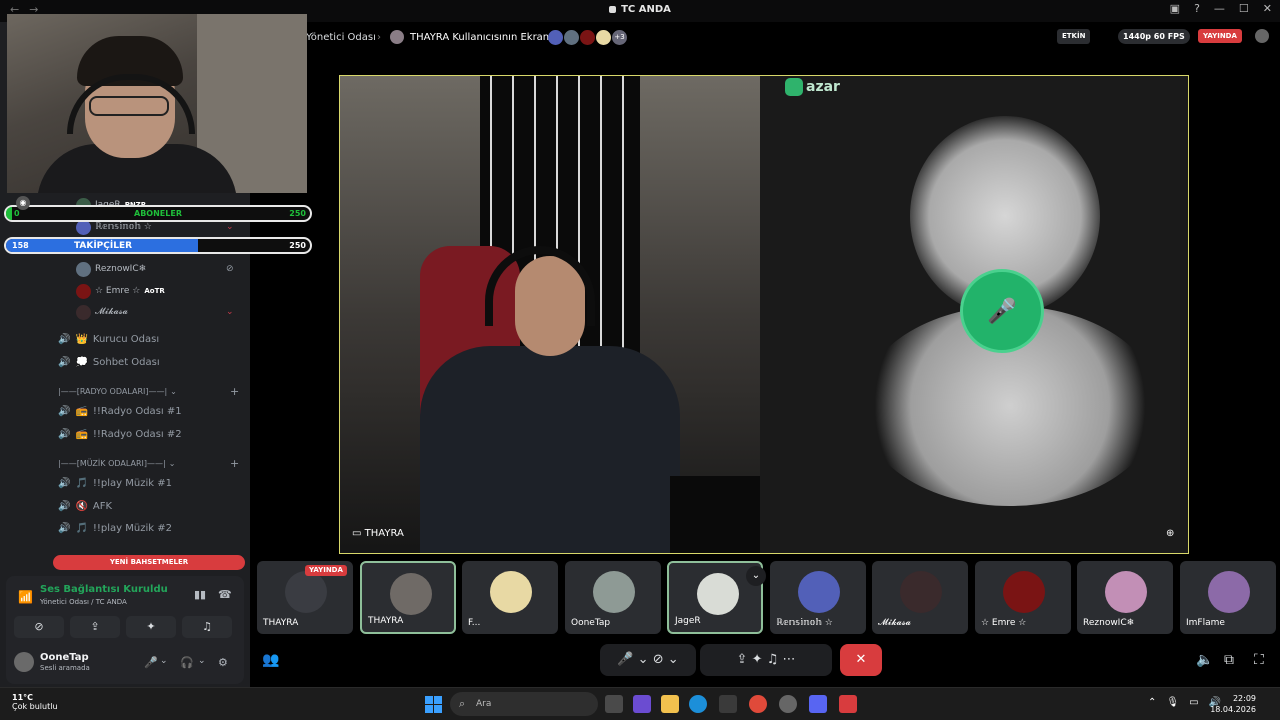 This screenshot has height=720, width=1280. Describe the element at coordinates (613, 597) in the screenshot. I see `participant-tile: OoneTap` at that location.